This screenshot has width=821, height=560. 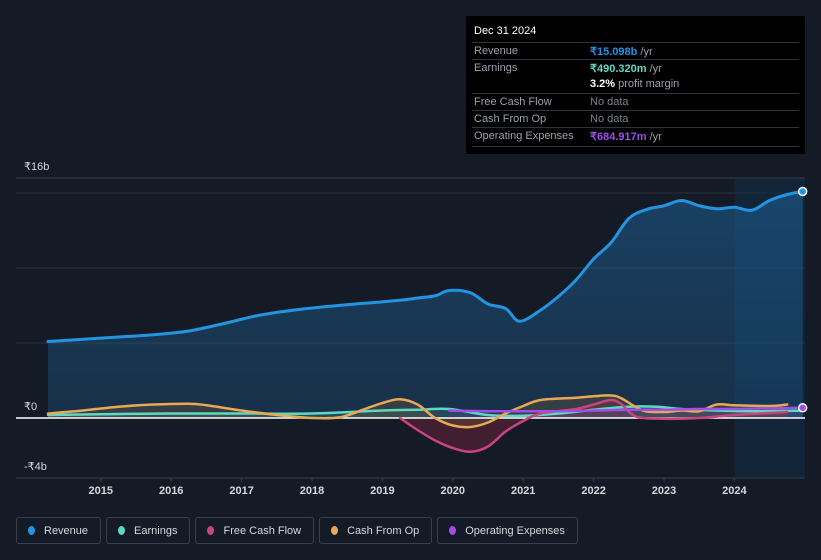 I want to click on legend-label: Free Cash Flow, so click(x=262, y=530).